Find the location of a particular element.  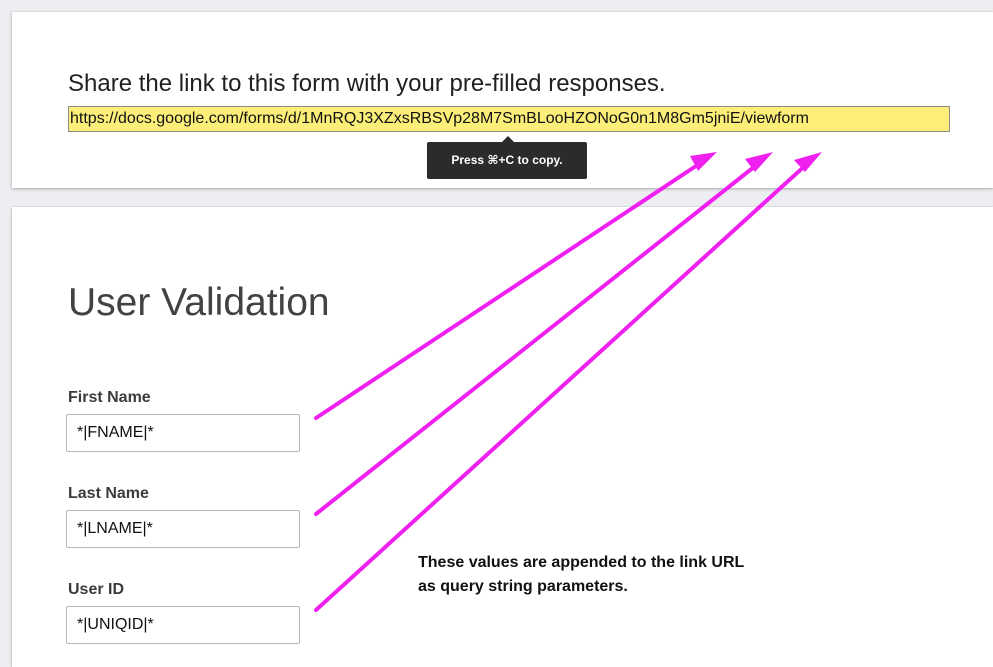

user-id-input is located at coordinates (183, 625).